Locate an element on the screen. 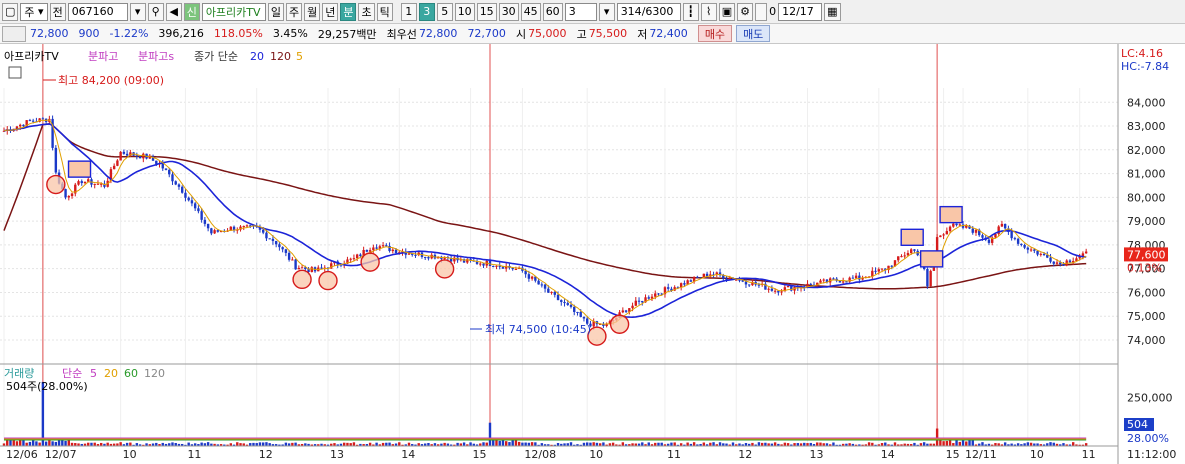 The image size is (1185, 464). market-select-value: 주 is located at coordinates (29, 12).